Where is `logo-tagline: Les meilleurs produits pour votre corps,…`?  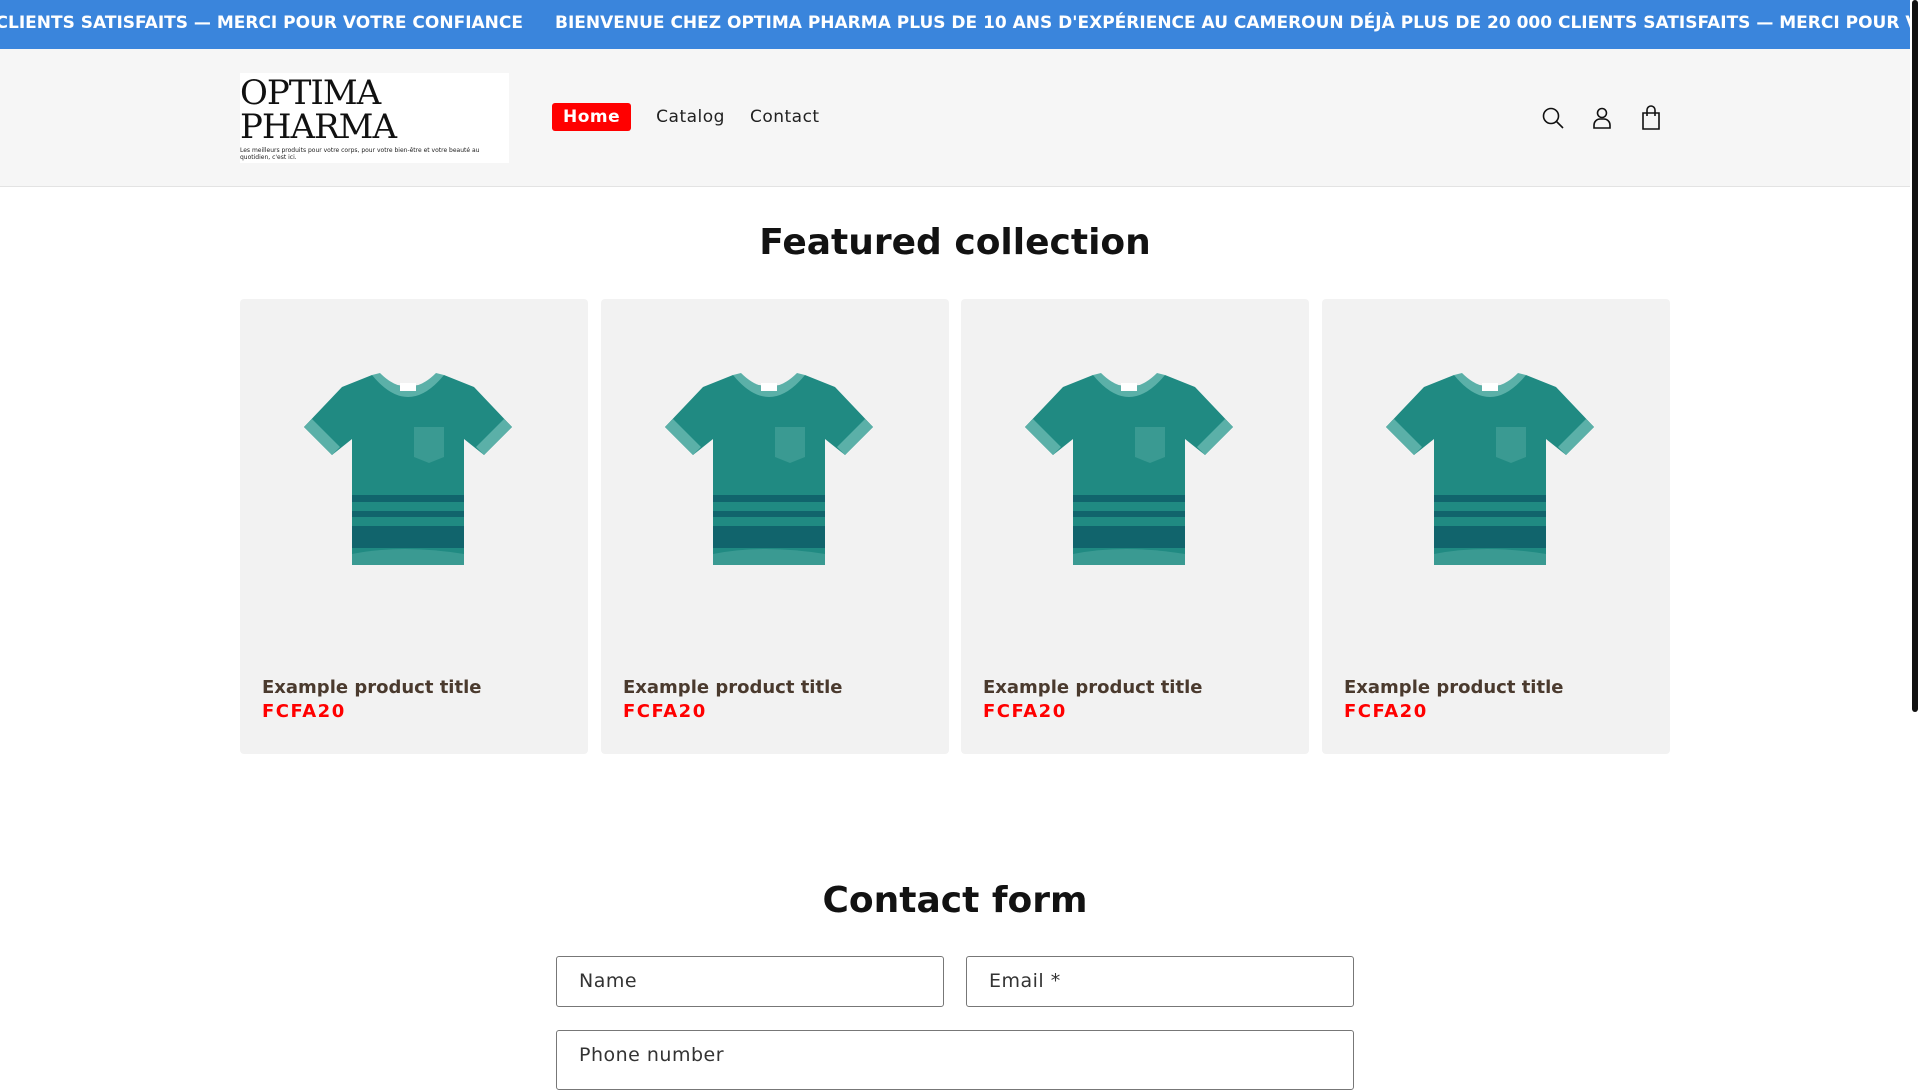
logo-tagline: Les meilleurs produits pour votre corps,… is located at coordinates (360, 153).